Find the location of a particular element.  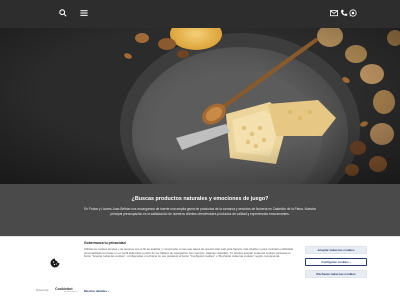

whatsapp-icon is located at coordinates (353, 13).